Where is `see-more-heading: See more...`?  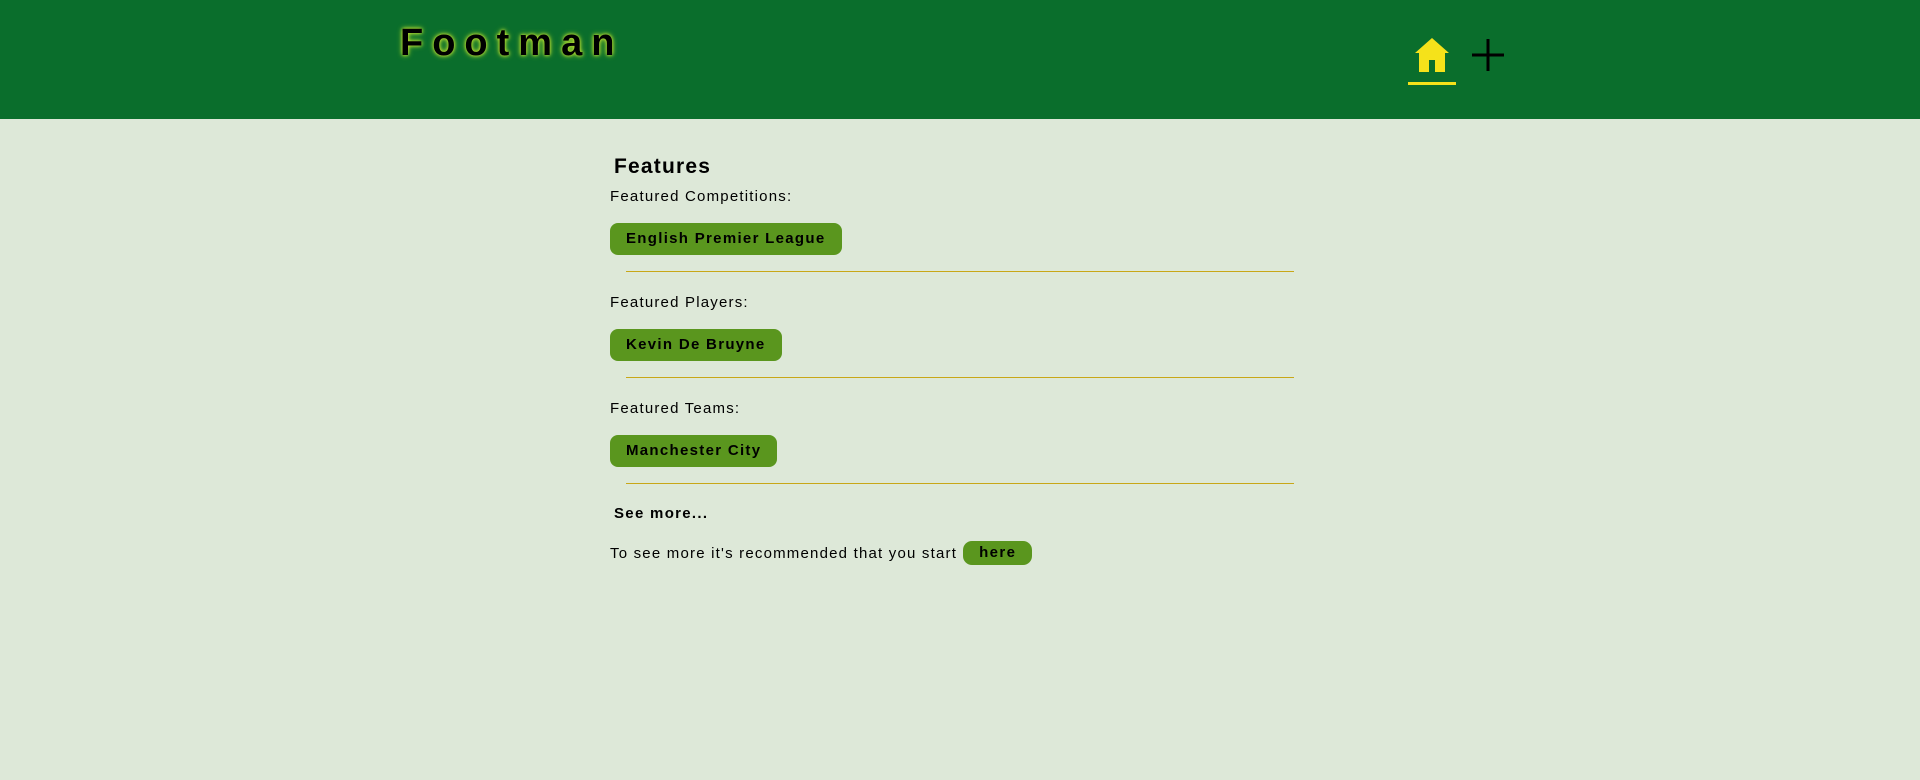 see-more-heading: See more... is located at coordinates (661, 513).